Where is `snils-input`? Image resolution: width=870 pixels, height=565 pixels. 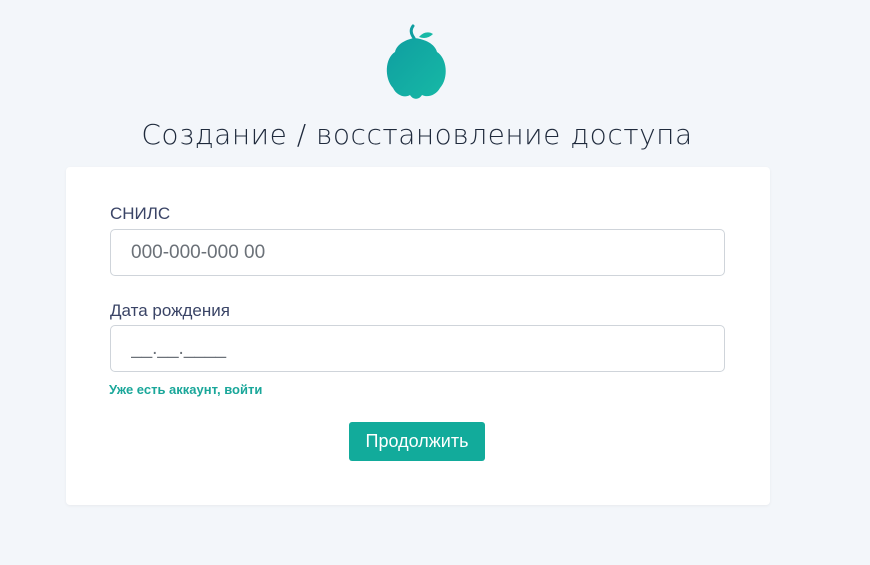 snils-input is located at coordinates (417, 252).